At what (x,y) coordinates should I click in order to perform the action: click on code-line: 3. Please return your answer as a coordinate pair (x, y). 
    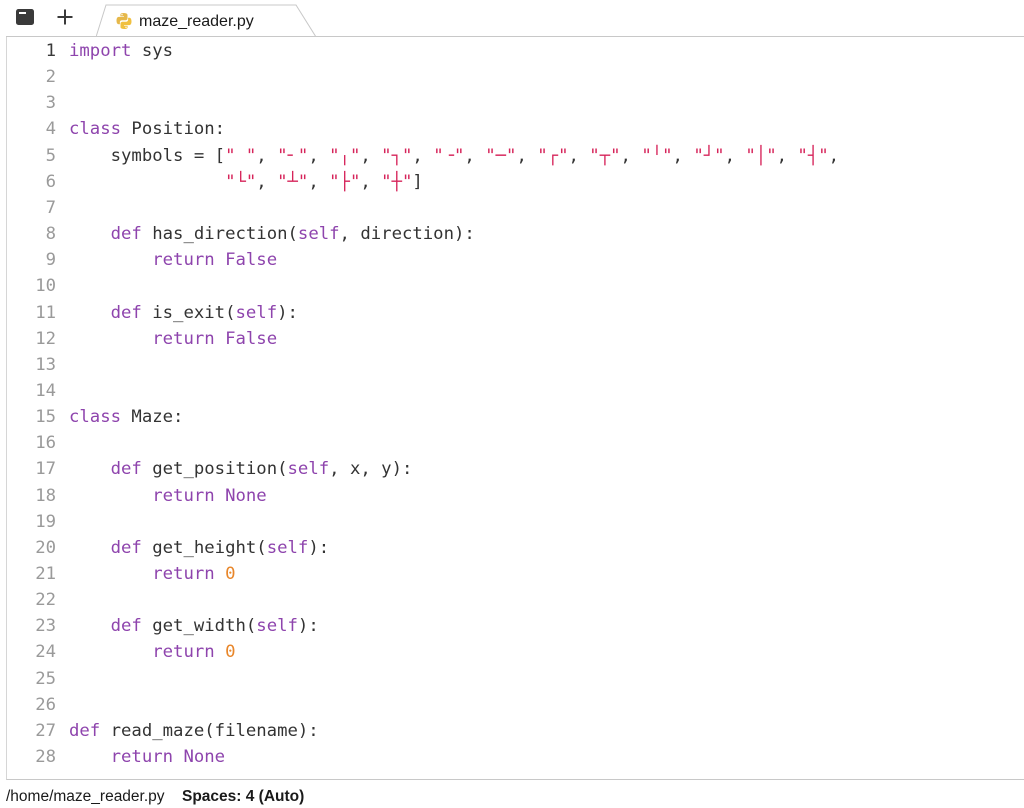
    Looking at the image, I should click on (512, 103).